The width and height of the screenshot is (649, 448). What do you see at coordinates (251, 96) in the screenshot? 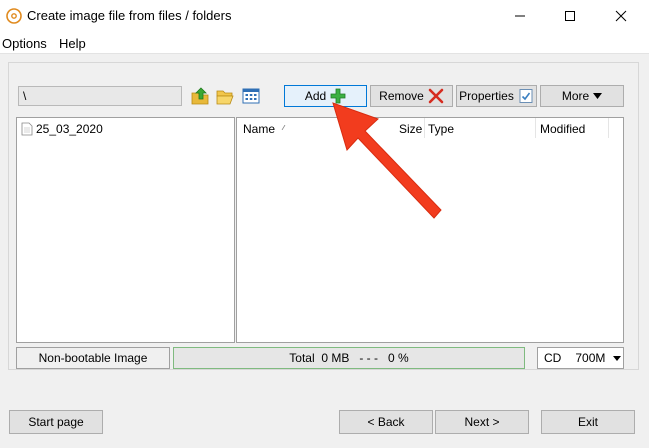
I see `view-icon` at bounding box center [251, 96].